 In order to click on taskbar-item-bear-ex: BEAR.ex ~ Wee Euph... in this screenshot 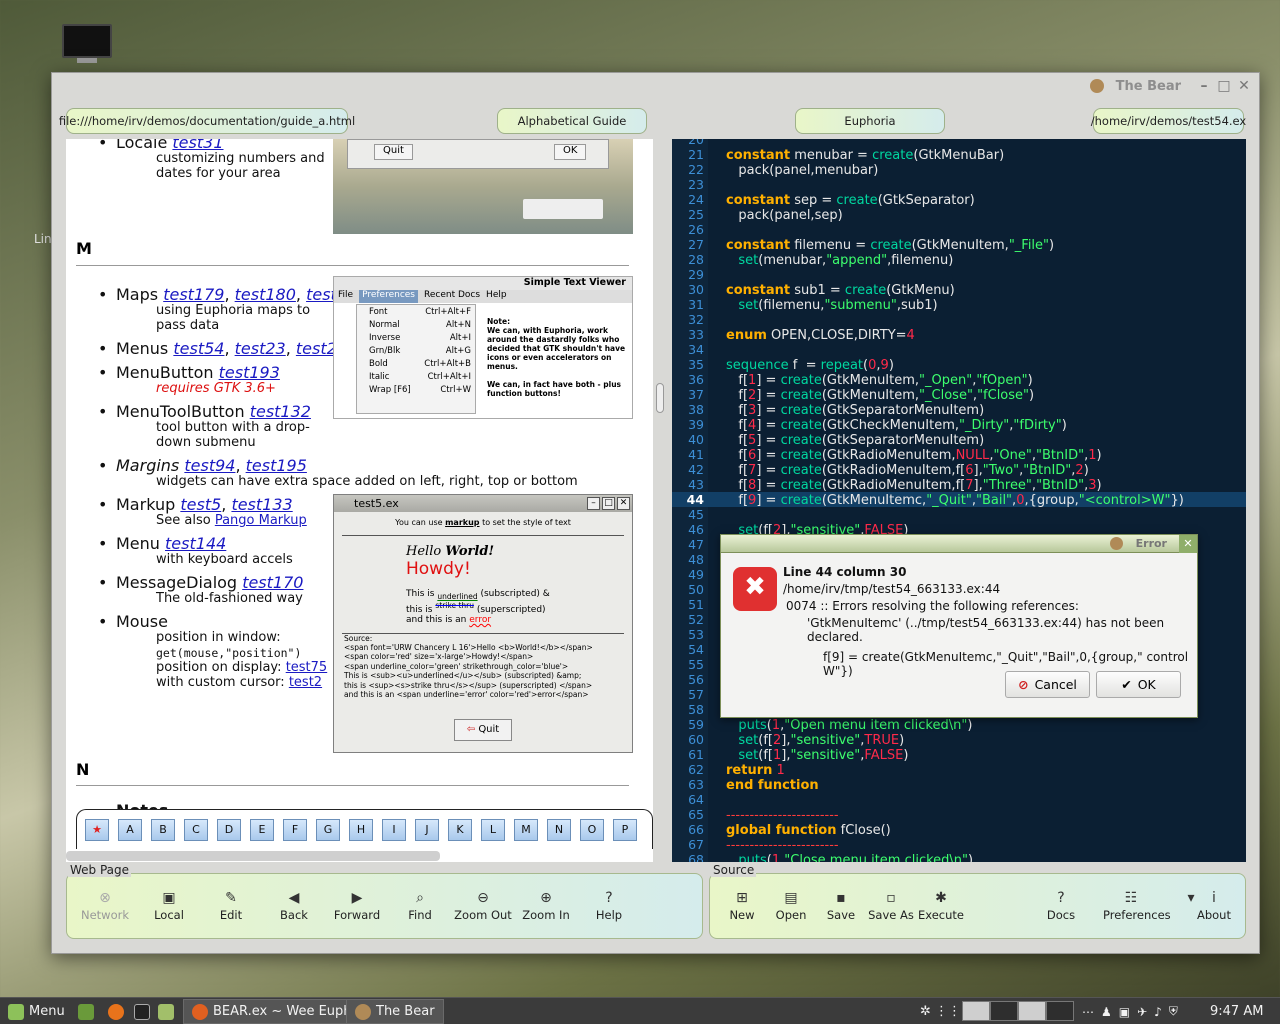, I will do `click(278, 1011)`.